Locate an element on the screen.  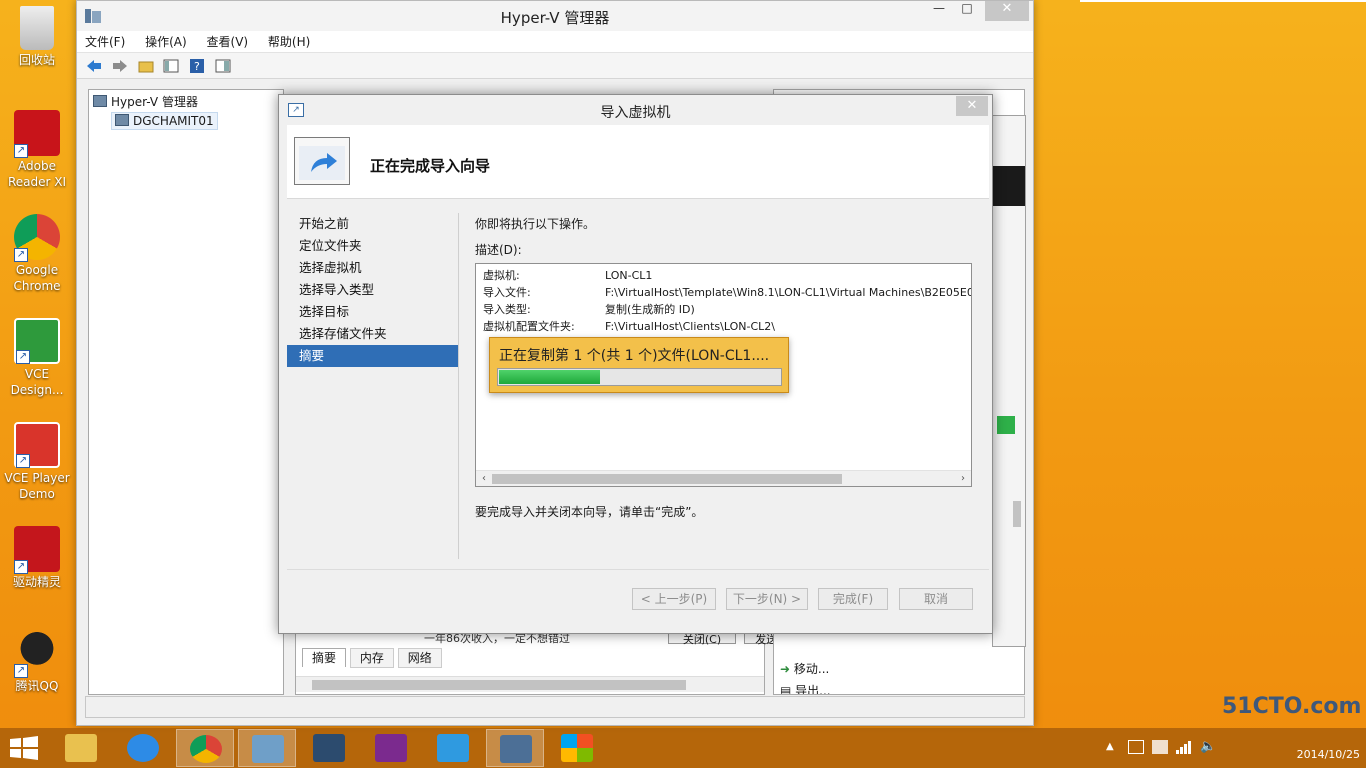
vce-designer-icon: ↗ is located at coordinates (37, 341).